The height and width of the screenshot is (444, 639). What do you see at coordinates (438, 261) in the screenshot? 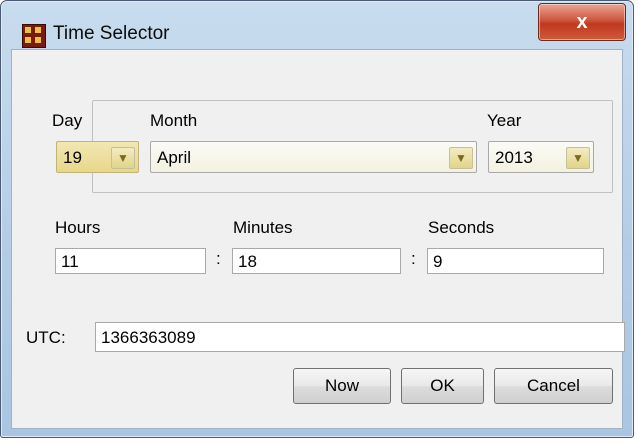
I see `seconds-input-value: 9` at bounding box center [438, 261].